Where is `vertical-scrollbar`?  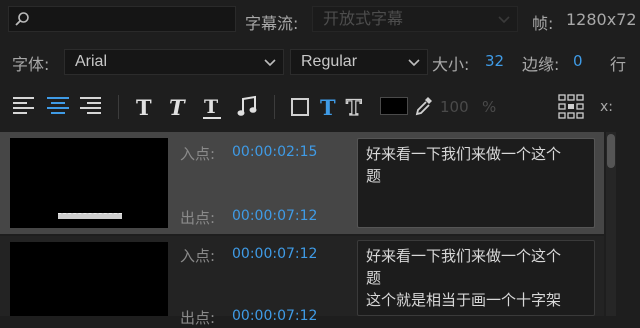
vertical-scrollbar is located at coordinates (611, 224).